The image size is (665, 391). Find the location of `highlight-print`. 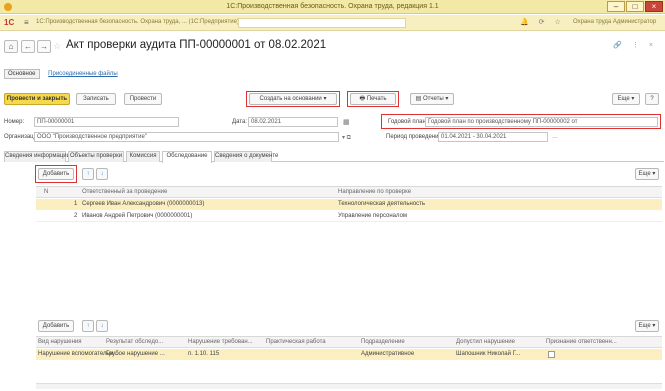

highlight-print is located at coordinates (373, 99).